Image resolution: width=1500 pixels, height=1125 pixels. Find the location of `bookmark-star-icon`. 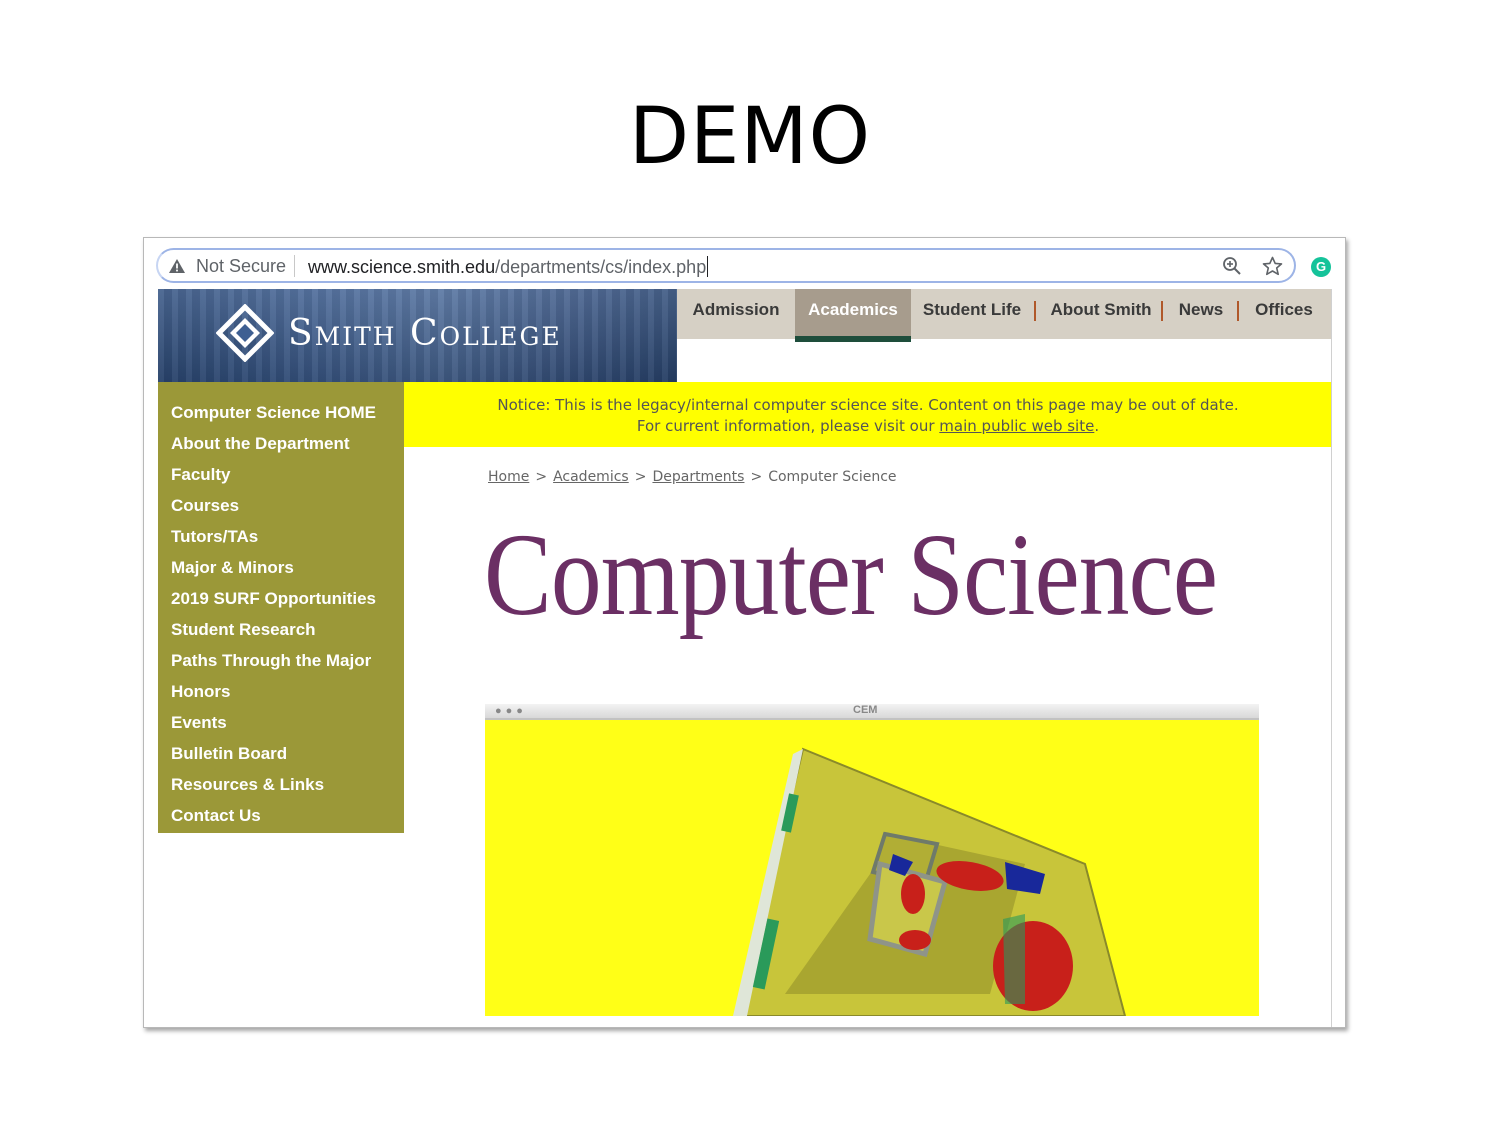

bookmark-star-icon is located at coordinates (1272, 266).